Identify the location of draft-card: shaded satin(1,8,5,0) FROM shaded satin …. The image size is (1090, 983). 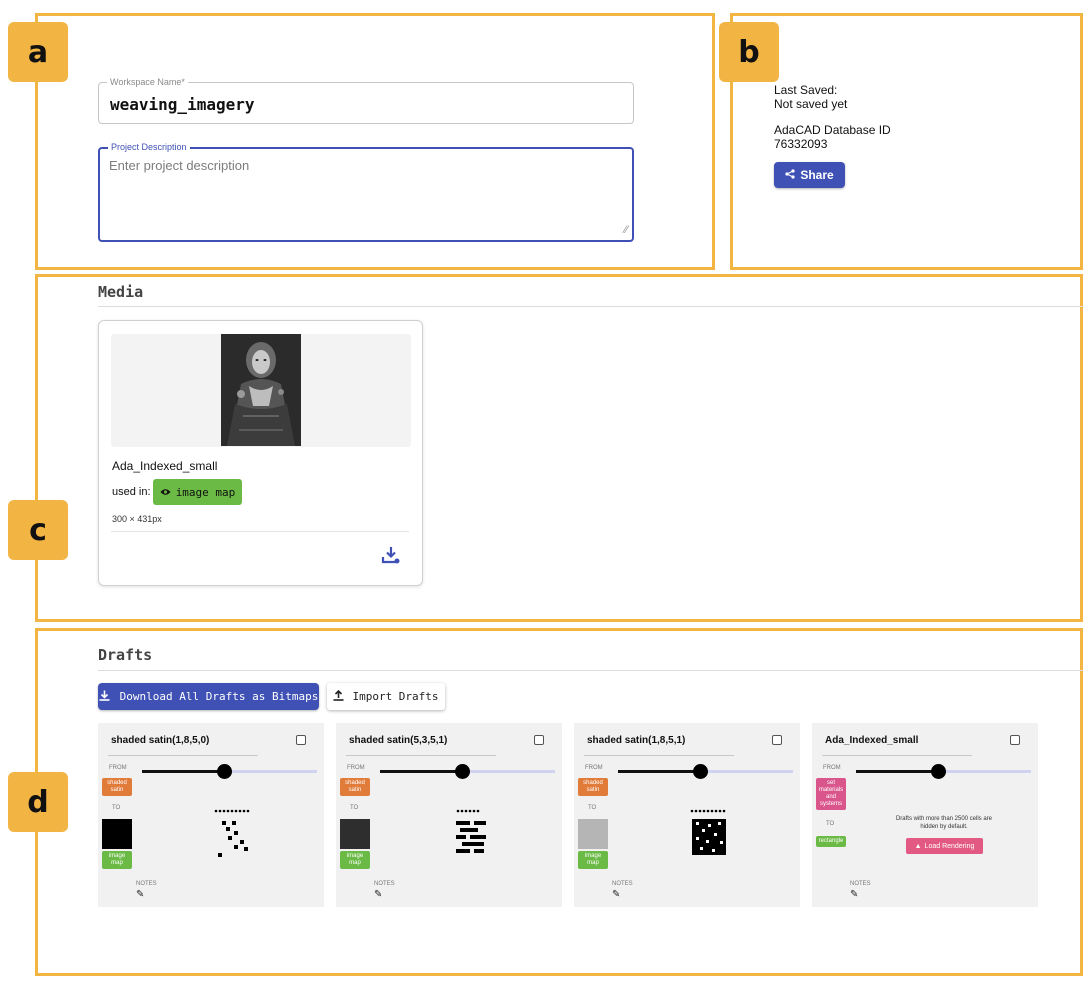
(211, 815).